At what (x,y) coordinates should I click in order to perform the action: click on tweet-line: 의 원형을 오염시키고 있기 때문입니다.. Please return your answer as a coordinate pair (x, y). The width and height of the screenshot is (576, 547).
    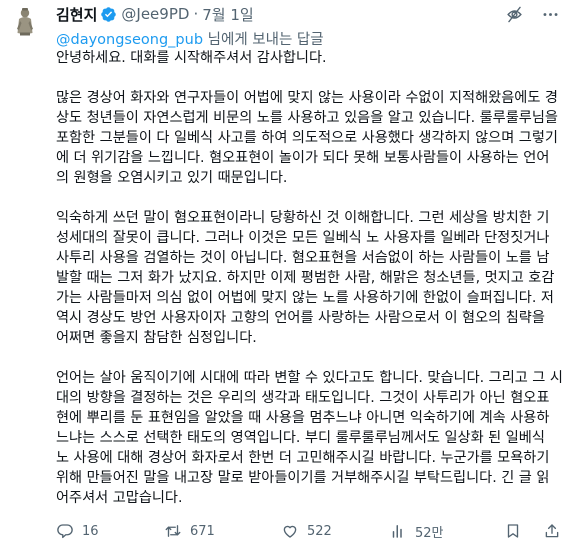
    Looking at the image, I should click on (172, 178).